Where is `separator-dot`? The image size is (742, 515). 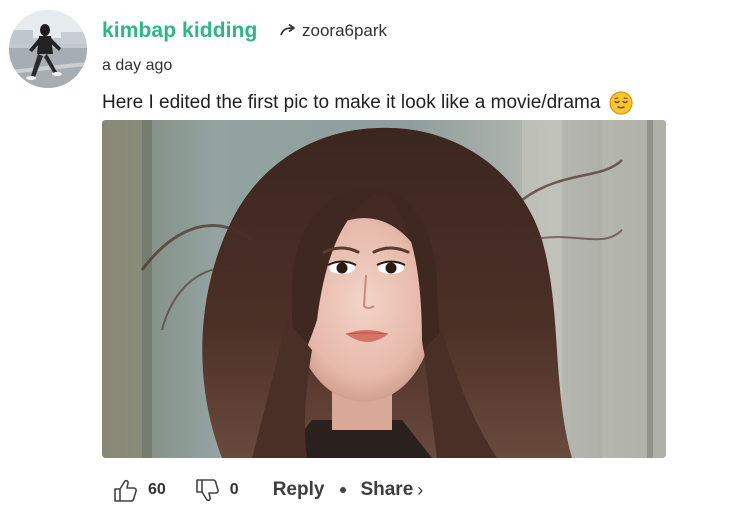 separator-dot is located at coordinates (343, 490).